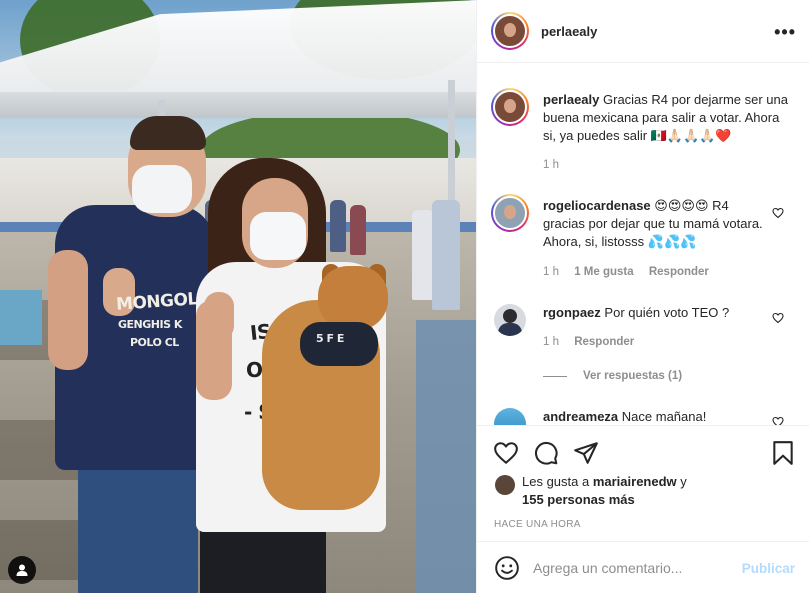 This screenshot has width=809, height=593. I want to click on comment-input, so click(633, 568).